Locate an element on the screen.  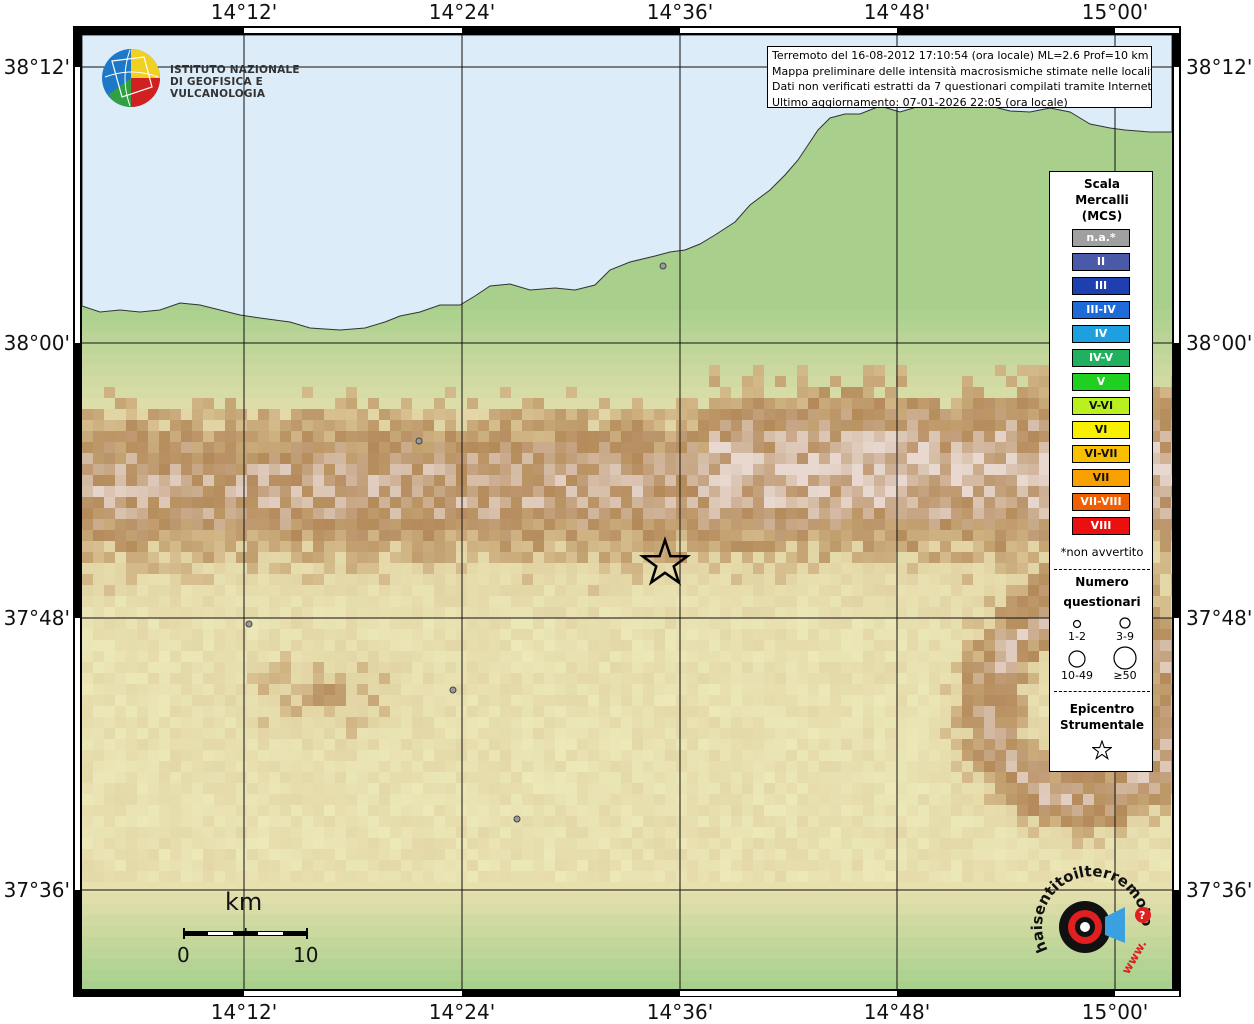
lon-tick-bottom: 14°12' is located at coordinates (244, 1012).